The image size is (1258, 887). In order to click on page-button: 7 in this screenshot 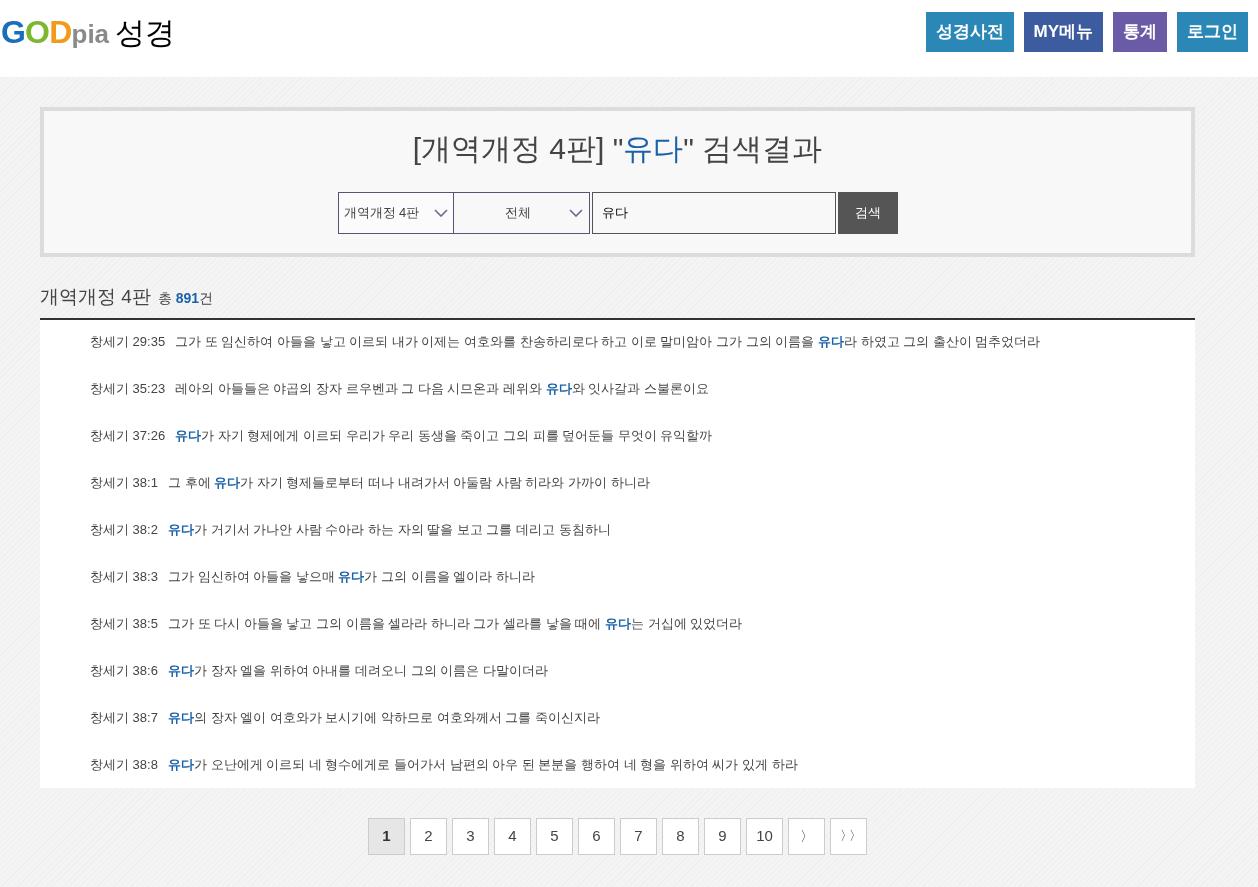, I will do `click(638, 836)`.